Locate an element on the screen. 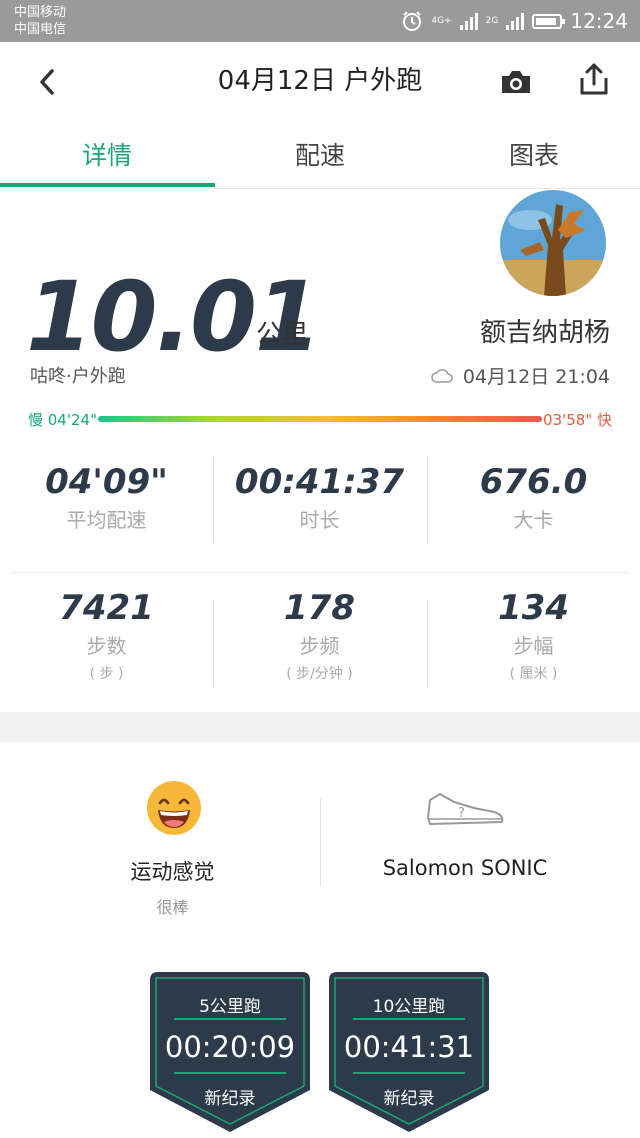 This screenshot has height=1138, width=640. laughing-face-icon is located at coordinates (174, 808).